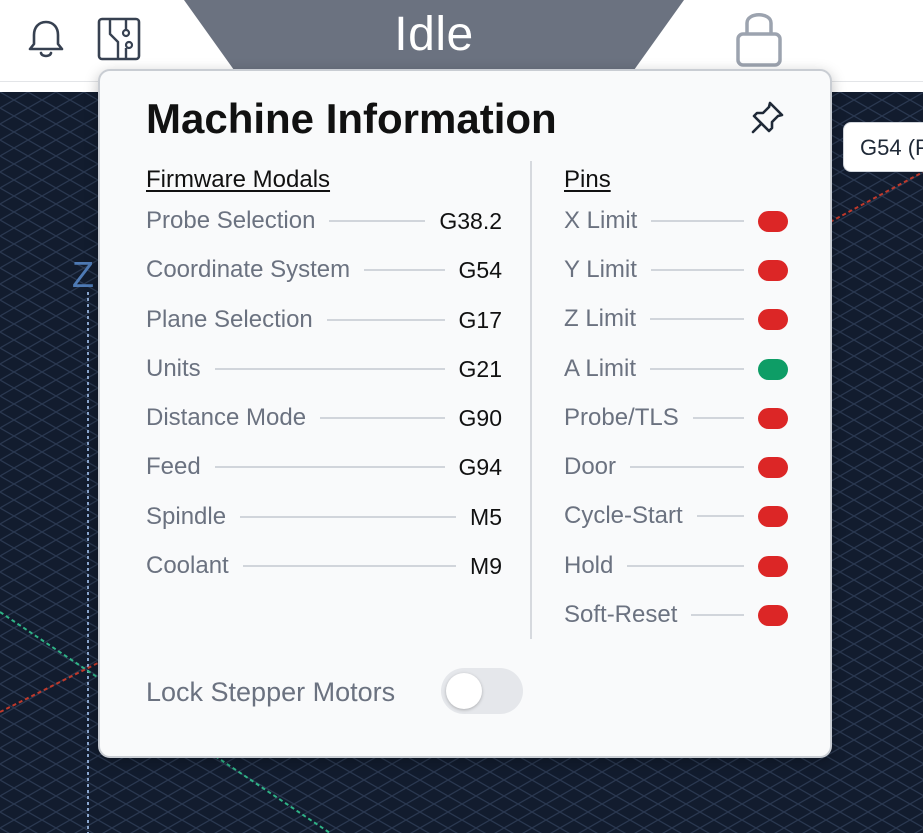 This screenshot has width=923, height=833. What do you see at coordinates (590, 466) in the screenshot?
I see `pin-label: Door` at bounding box center [590, 466].